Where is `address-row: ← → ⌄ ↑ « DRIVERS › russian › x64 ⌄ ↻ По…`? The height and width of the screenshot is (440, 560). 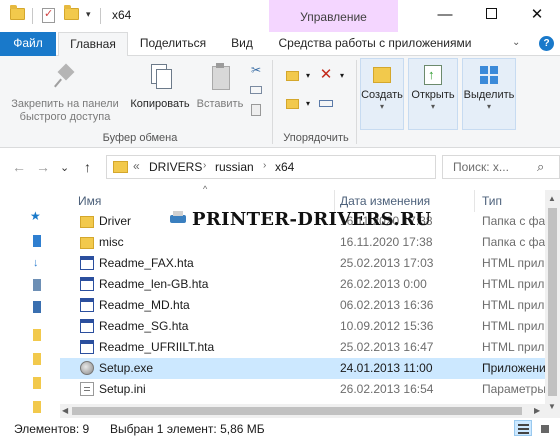
address-row: ← → ⌄ ↑ « DRIVERS › russian › x64 ⌄ ↻ По… is located at coordinates (280, 167).